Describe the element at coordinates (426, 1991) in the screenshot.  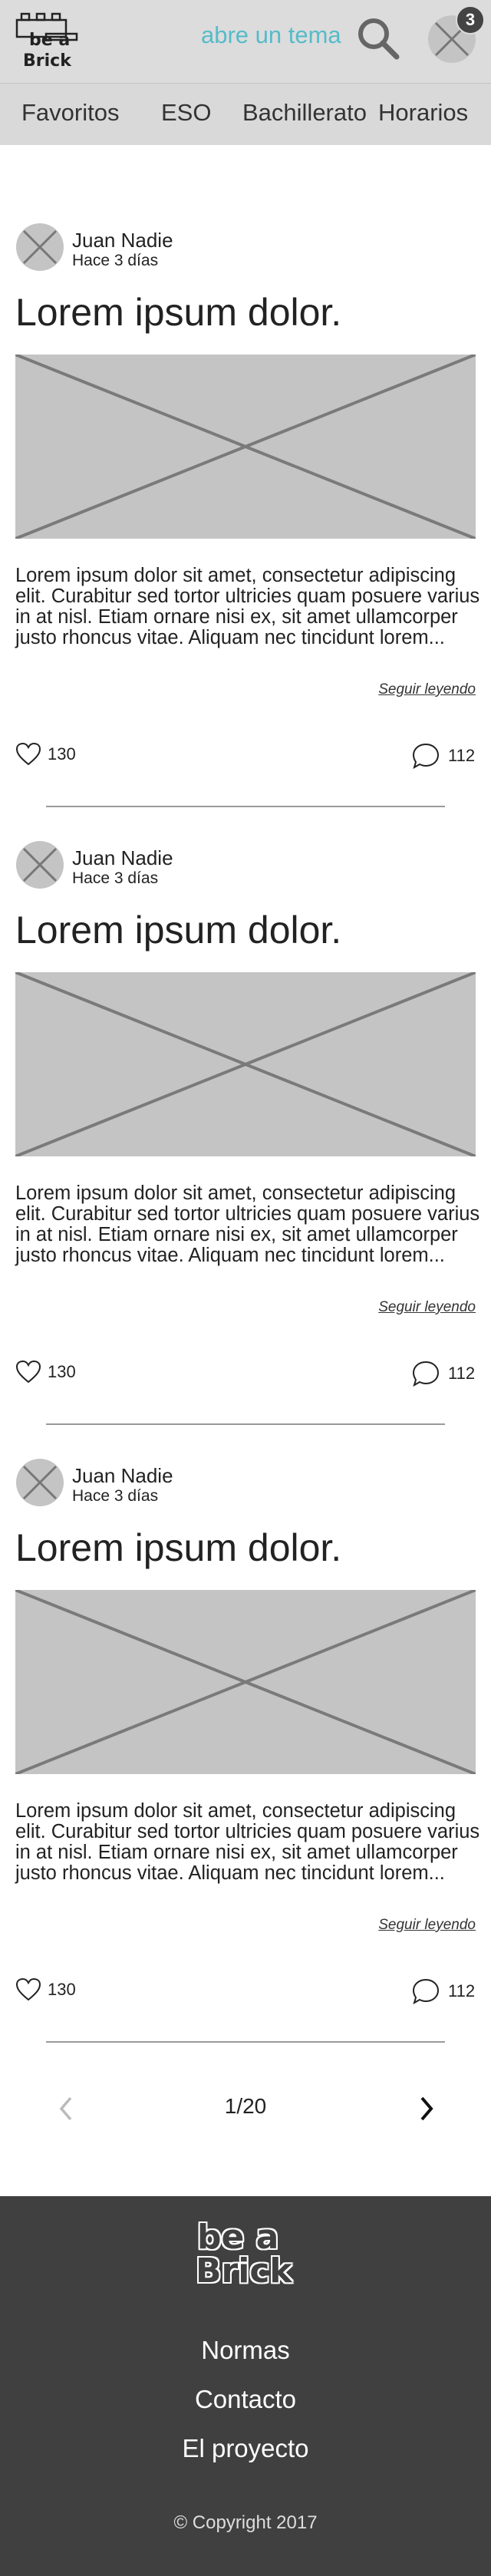
I see `comment-bubble-icon` at that location.